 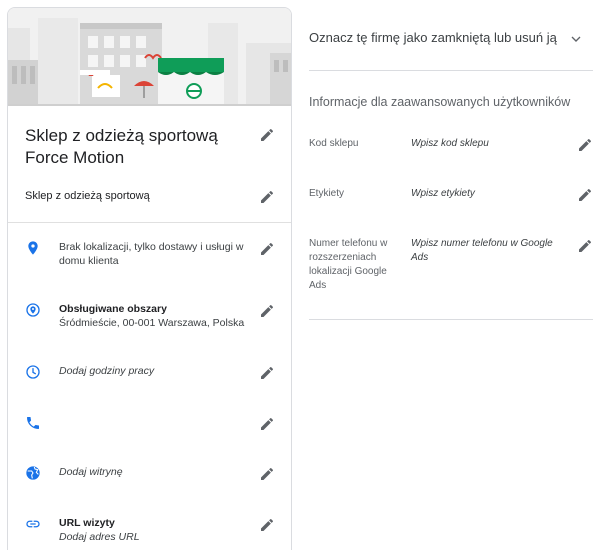 What do you see at coordinates (491, 144) in the screenshot?
I see `store-code-value: Wpisz kod sklepu` at bounding box center [491, 144].